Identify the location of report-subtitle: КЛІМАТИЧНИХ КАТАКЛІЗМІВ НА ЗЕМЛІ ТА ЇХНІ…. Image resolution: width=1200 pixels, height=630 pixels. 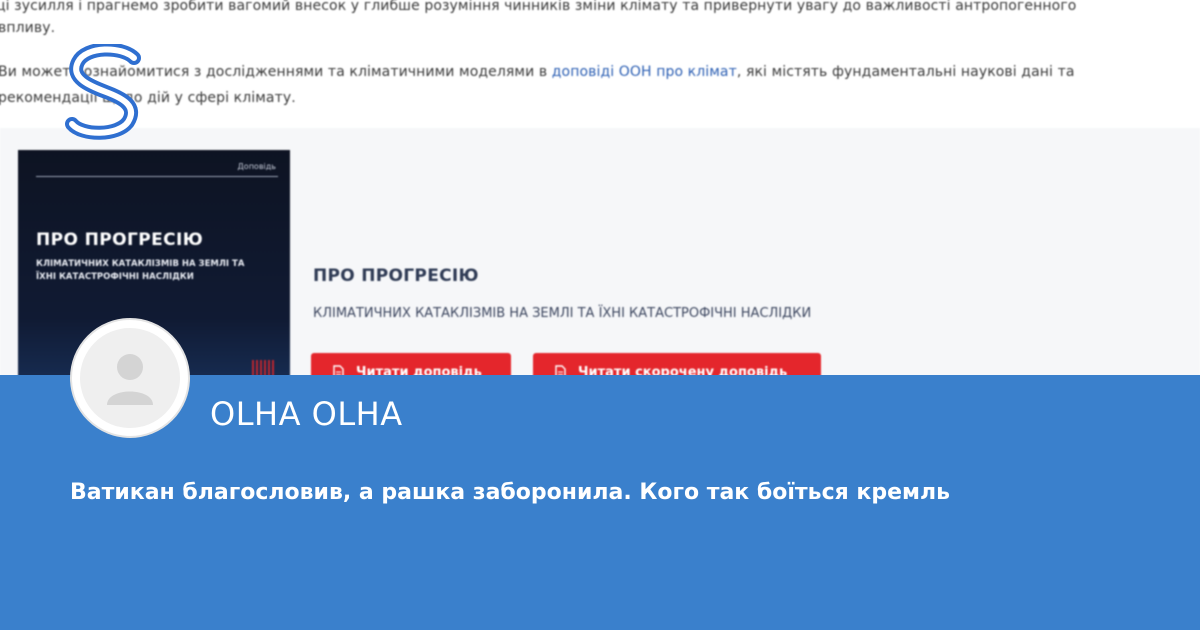
(562, 313).